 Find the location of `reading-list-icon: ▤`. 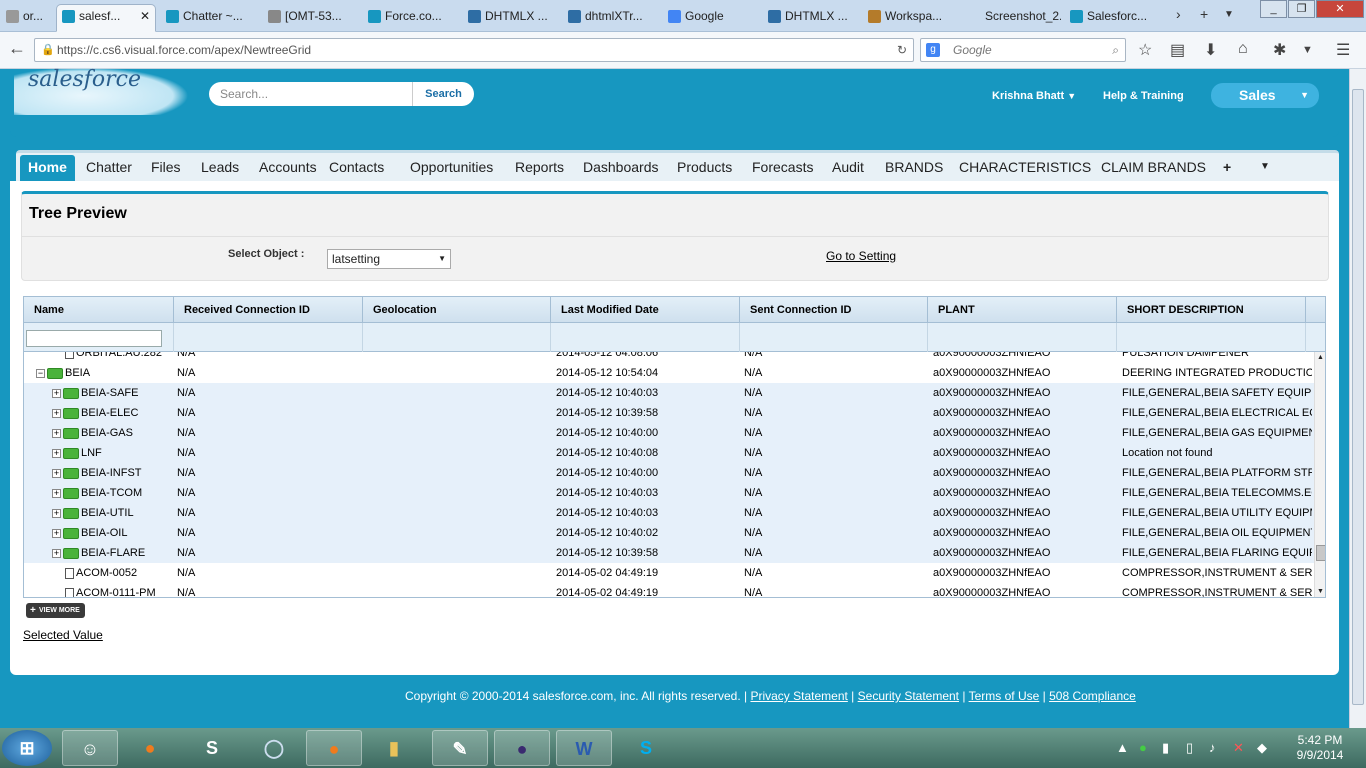

reading-list-icon: ▤ is located at coordinates (1177, 50).